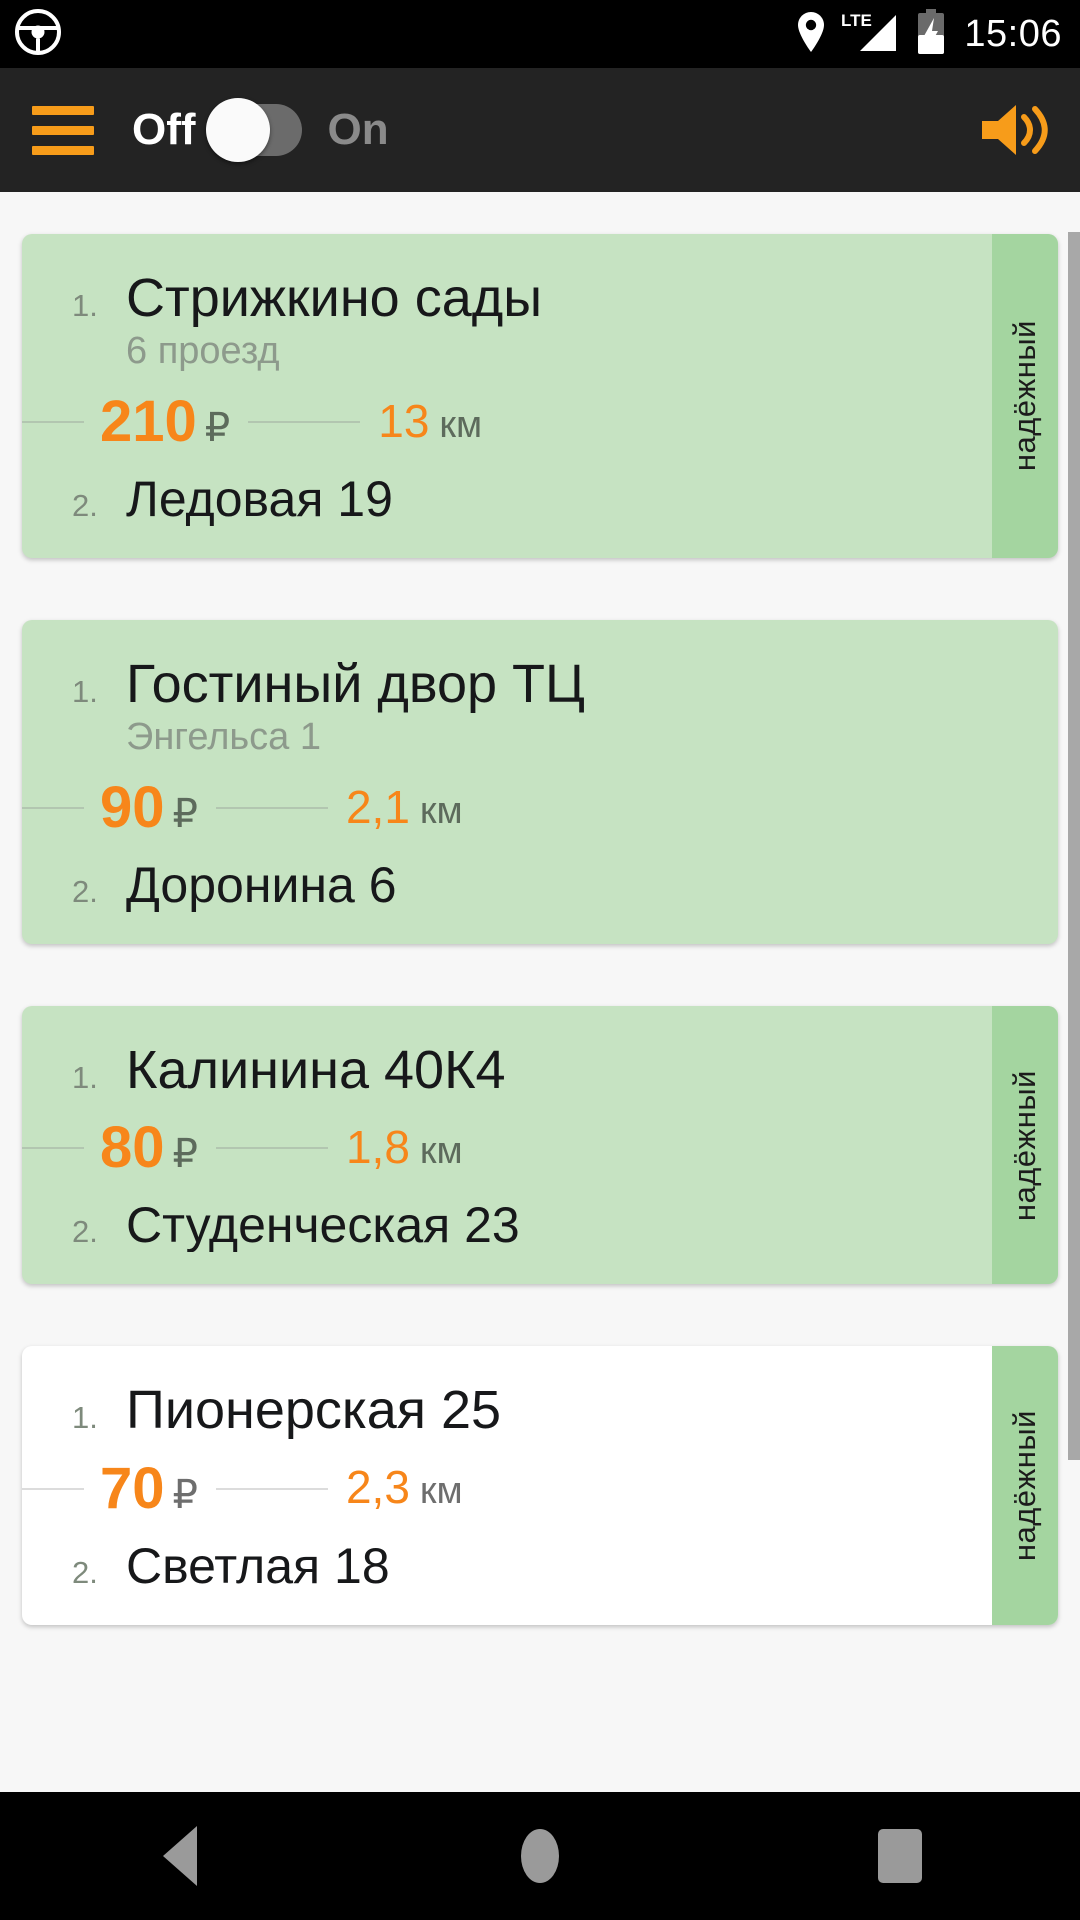 This screenshot has height=1920, width=1080. I want to click on status-bar-right: LTE 15:06, so click(929, 34).